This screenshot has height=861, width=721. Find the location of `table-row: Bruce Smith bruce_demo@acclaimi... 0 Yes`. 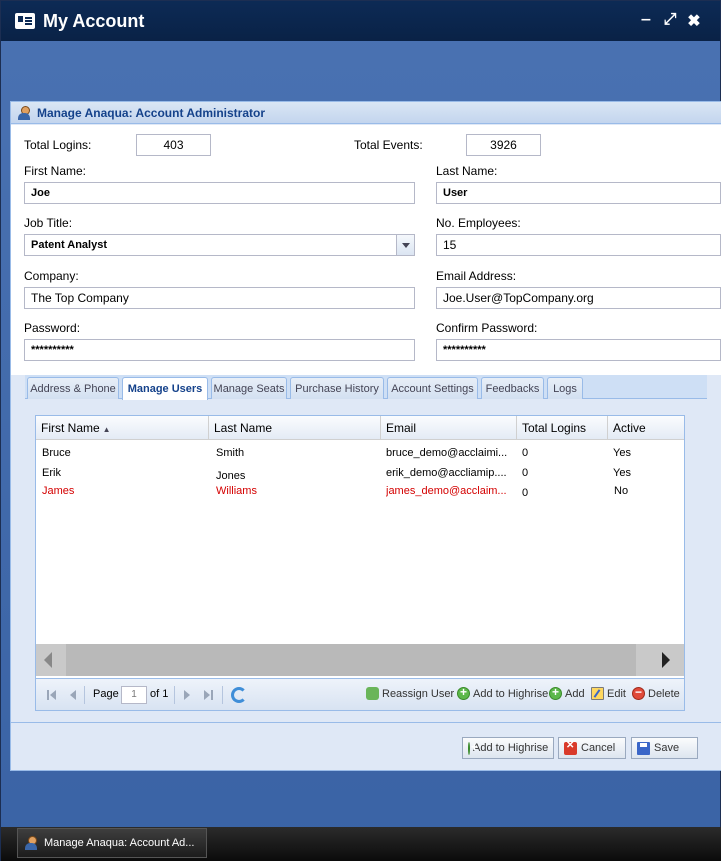

table-row: Bruce Smith bruce_demo@acclaimi... 0 Yes is located at coordinates (360, 454).